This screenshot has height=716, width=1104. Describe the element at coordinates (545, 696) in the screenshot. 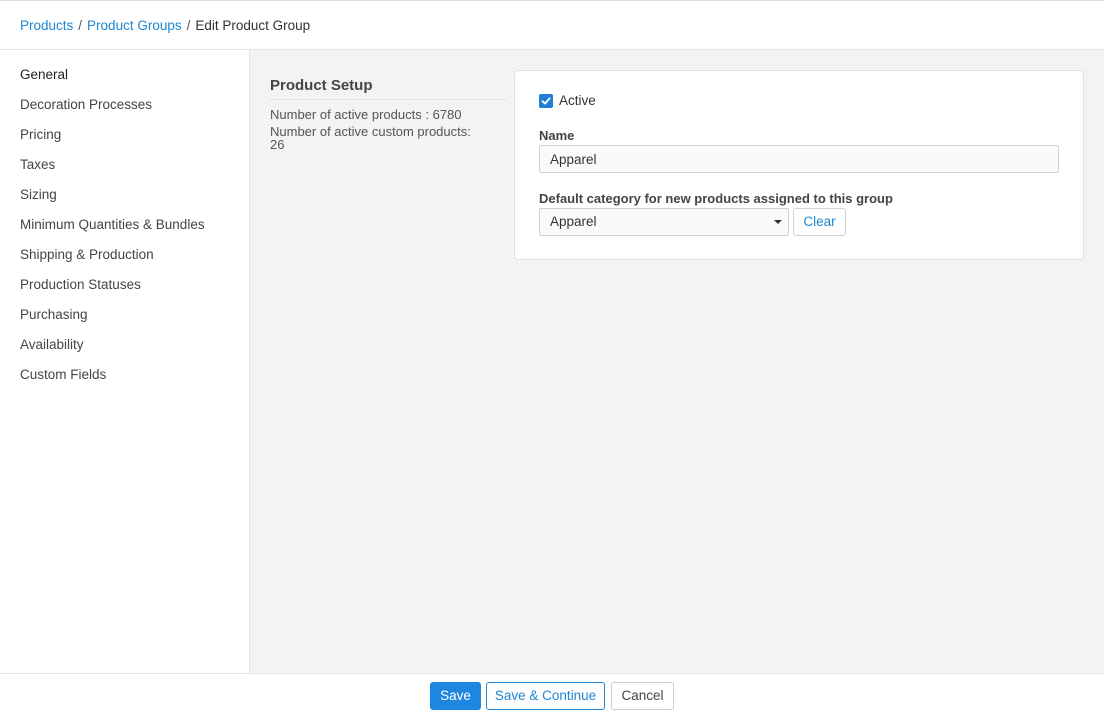

I see `save-continue-button: Save & Continue` at that location.